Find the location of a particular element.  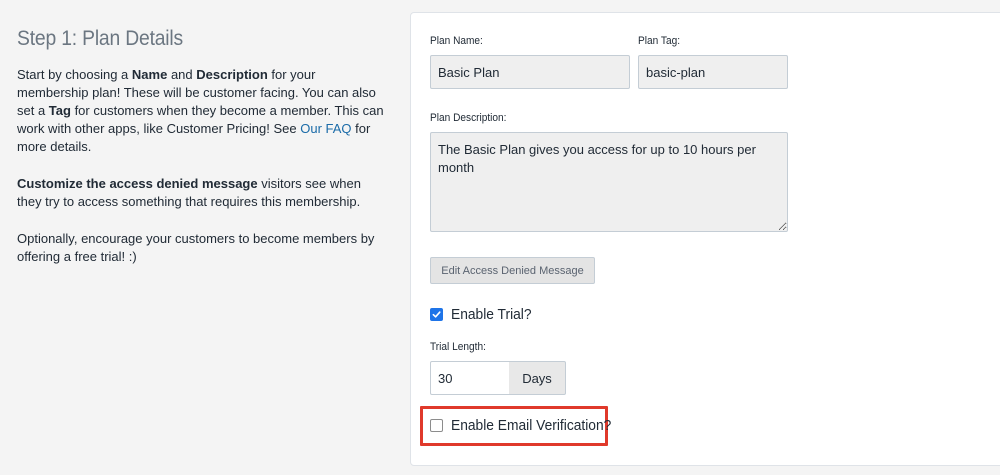

bold-customize: Customize the access denied message is located at coordinates (137, 183).